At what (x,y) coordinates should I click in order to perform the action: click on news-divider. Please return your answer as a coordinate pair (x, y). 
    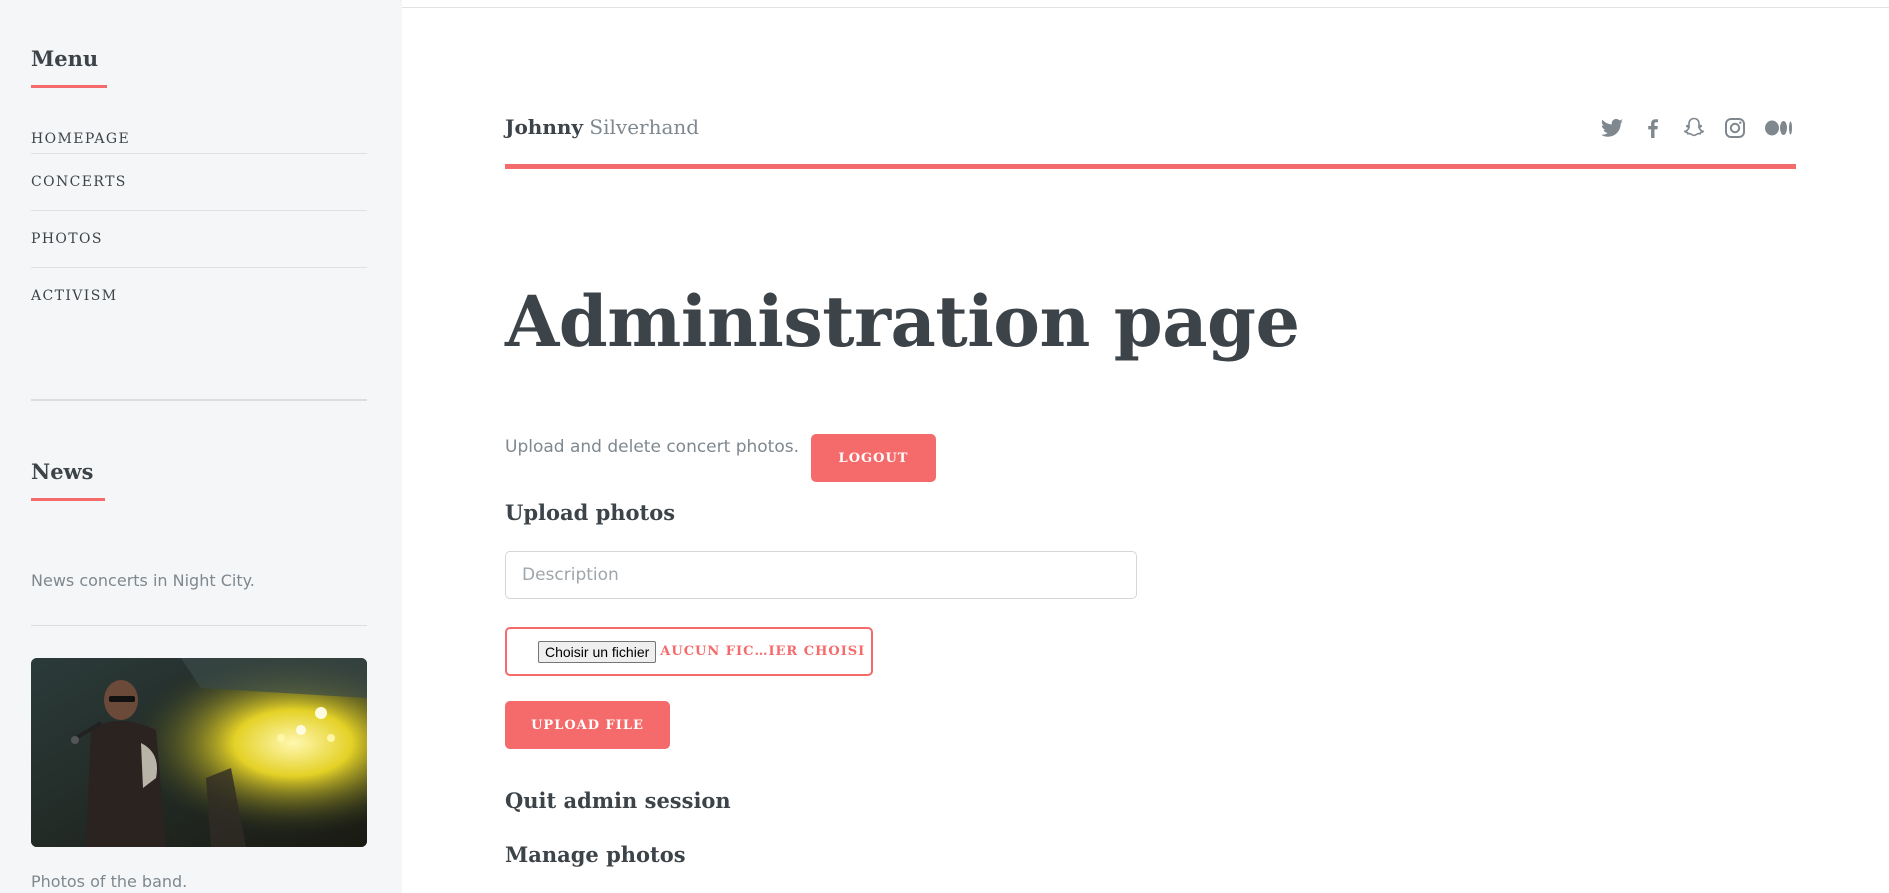
    Looking at the image, I should click on (199, 625).